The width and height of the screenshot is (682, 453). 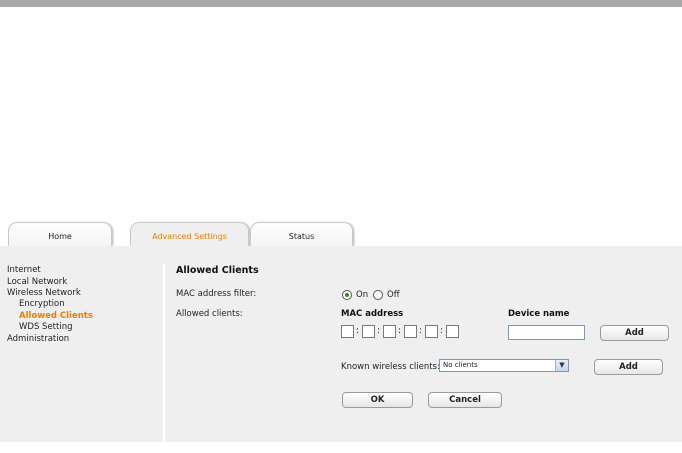 I want to click on mac-octet-2-input, so click(x=368, y=331).